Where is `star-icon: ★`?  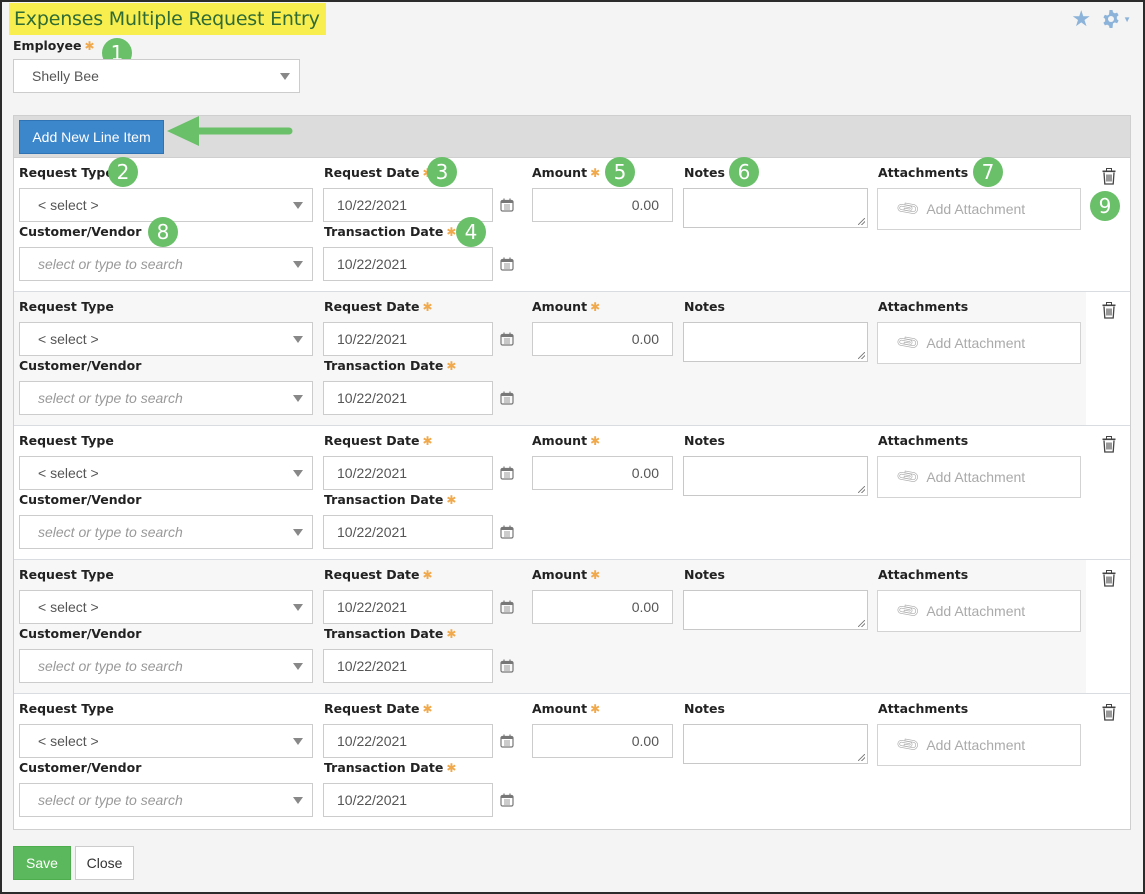 star-icon: ★ is located at coordinates (1081, 19).